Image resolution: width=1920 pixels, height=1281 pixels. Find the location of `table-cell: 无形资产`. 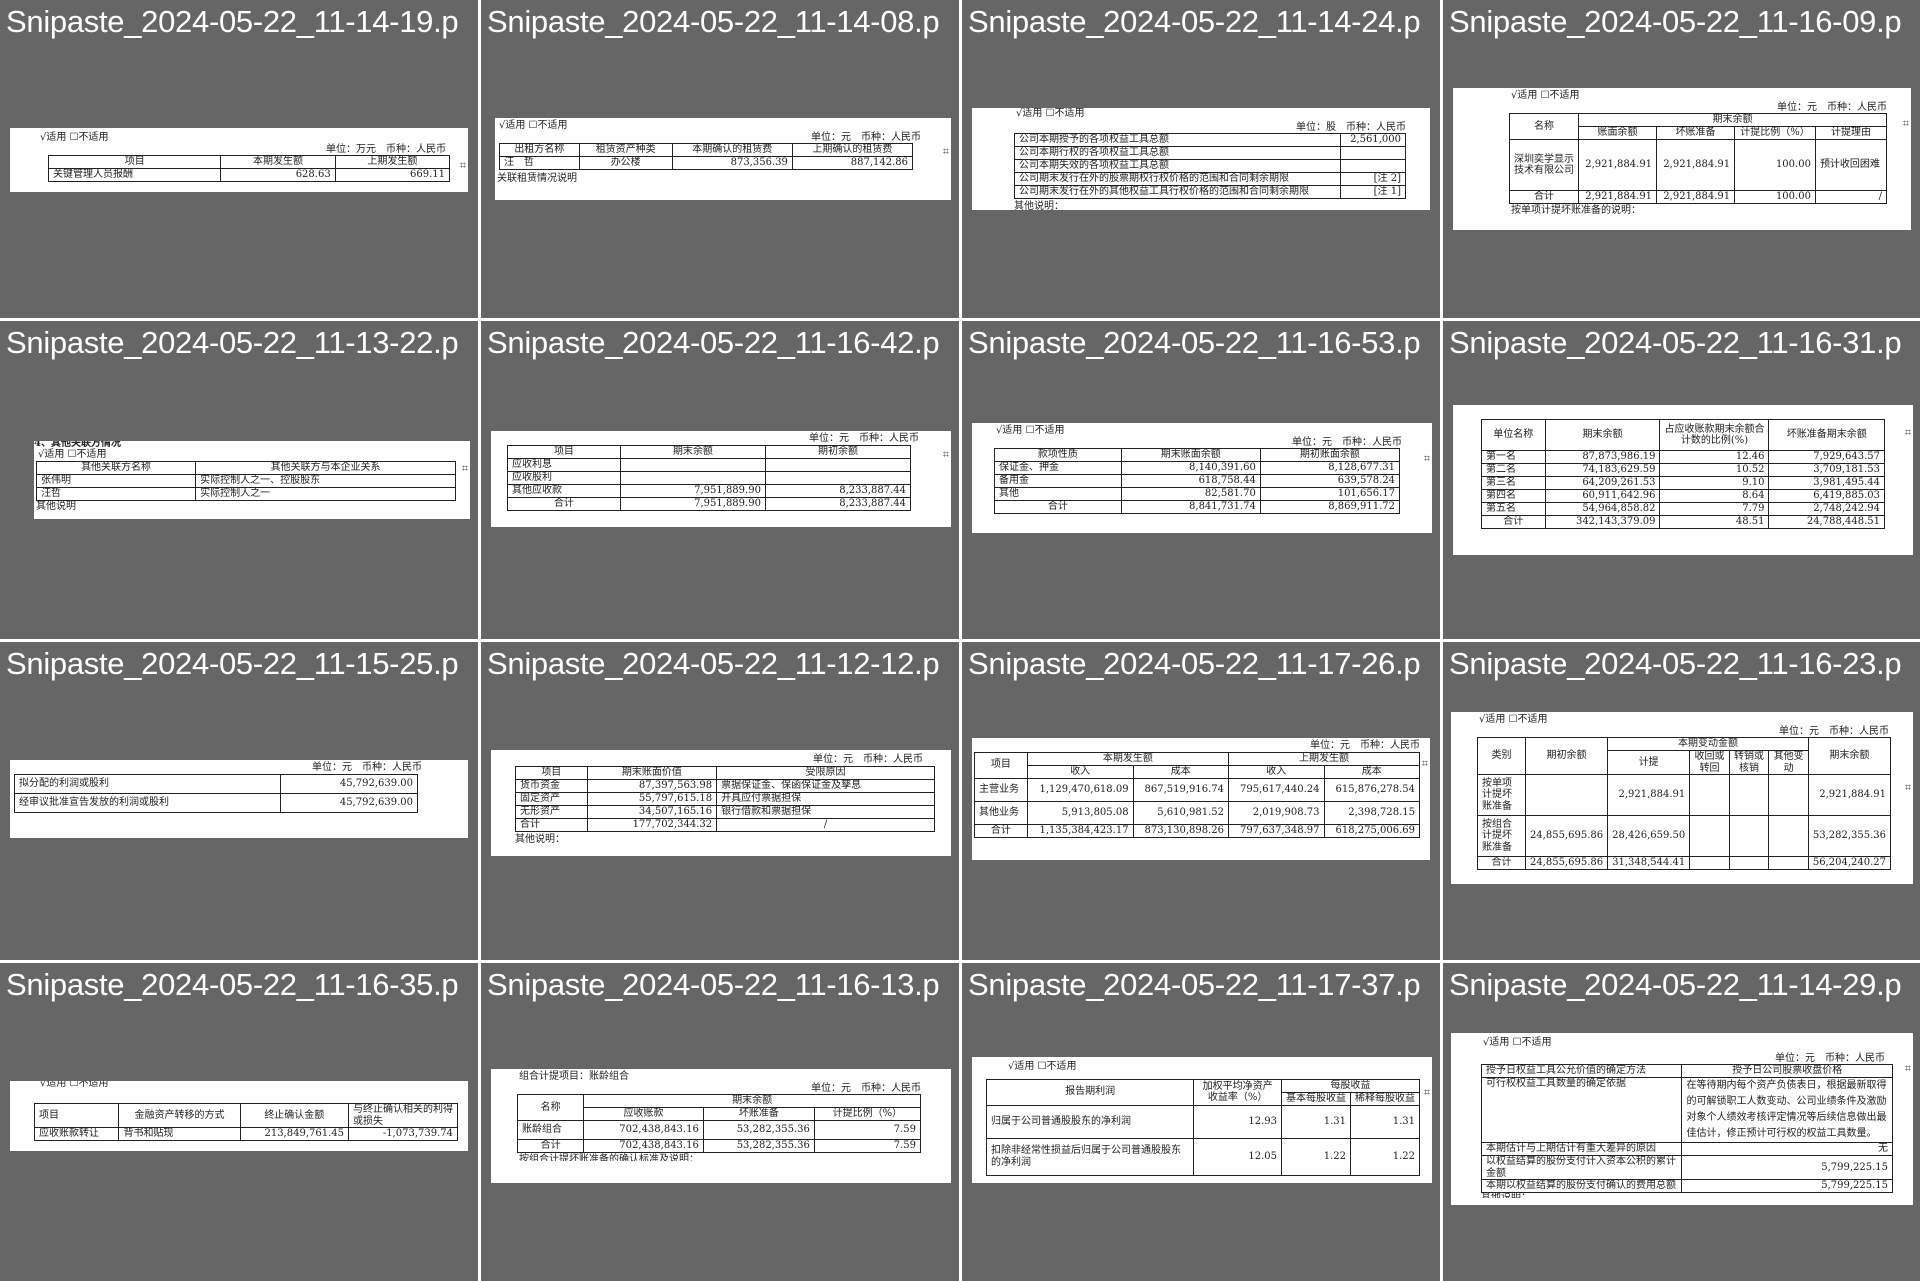

table-cell: 无形资产 is located at coordinates (551, 811).